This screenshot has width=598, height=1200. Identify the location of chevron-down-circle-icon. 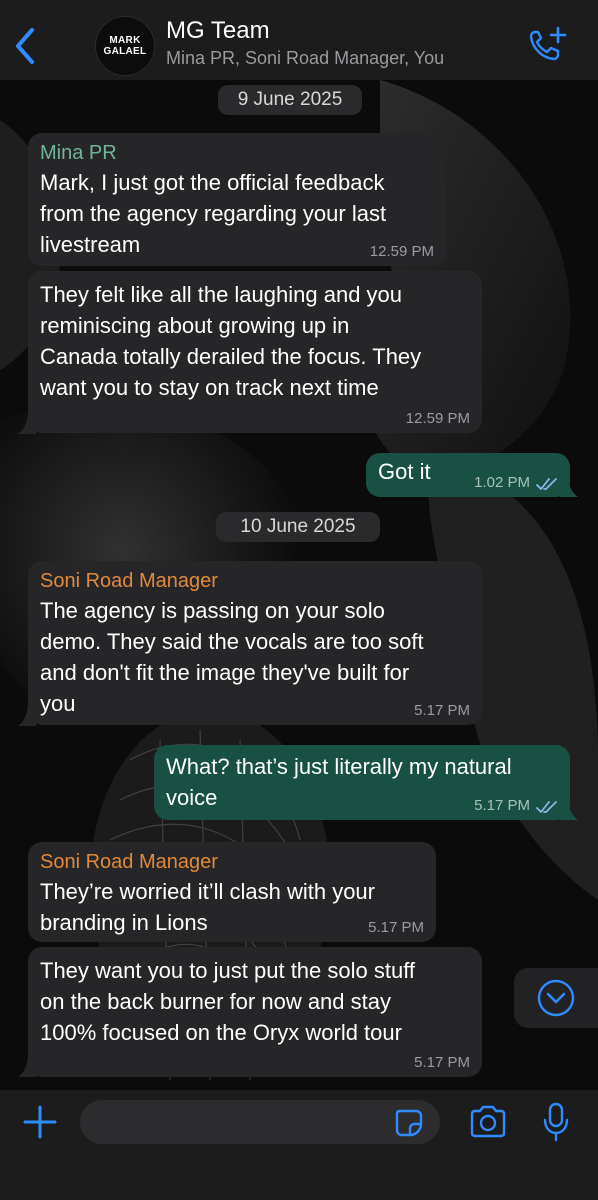
(556, 998).